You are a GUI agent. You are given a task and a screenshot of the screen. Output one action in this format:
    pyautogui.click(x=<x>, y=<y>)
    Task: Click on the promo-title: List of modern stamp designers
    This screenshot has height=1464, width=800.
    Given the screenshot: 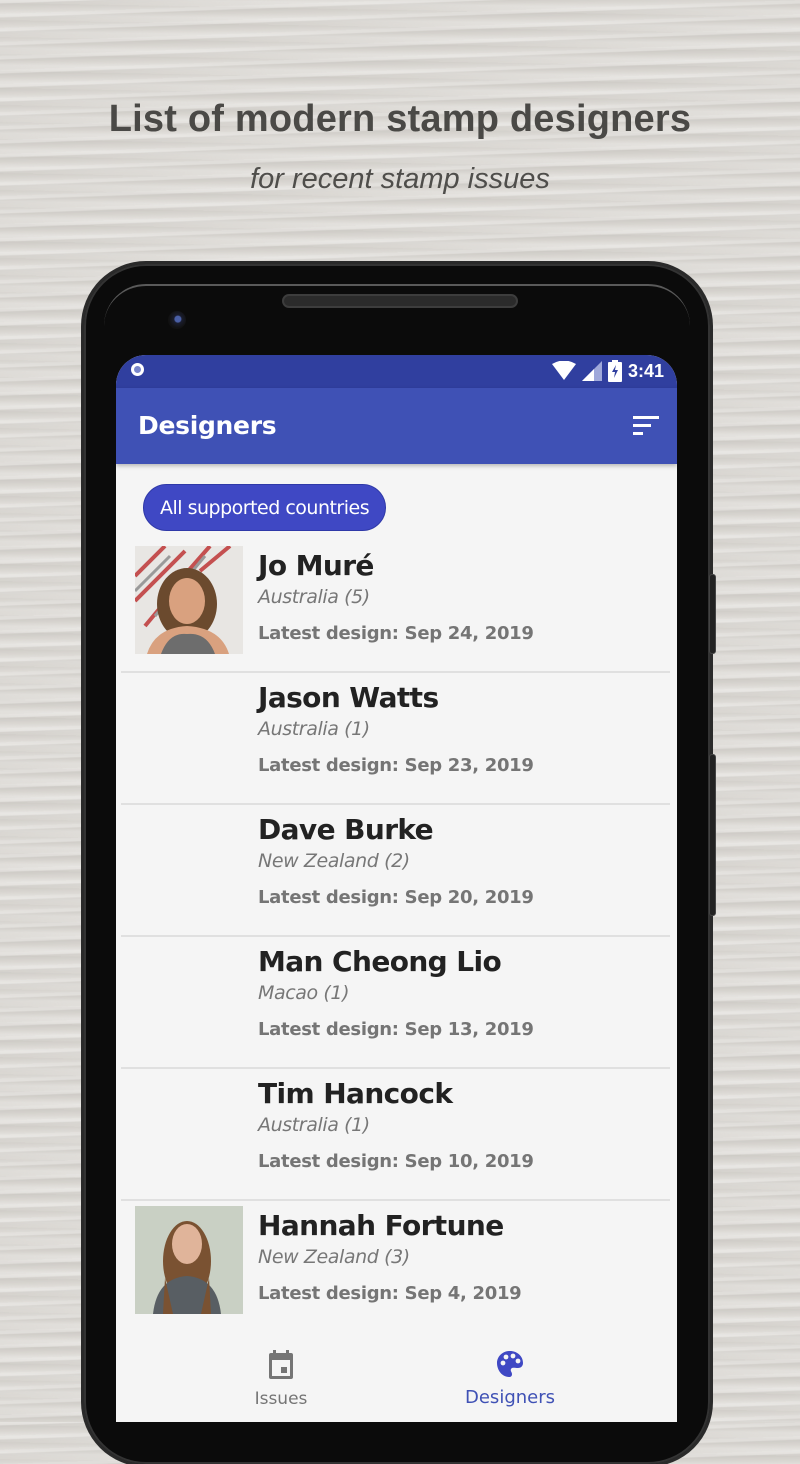 What is the action you would take?
    pyautogui.click(x=400, y=119)
    